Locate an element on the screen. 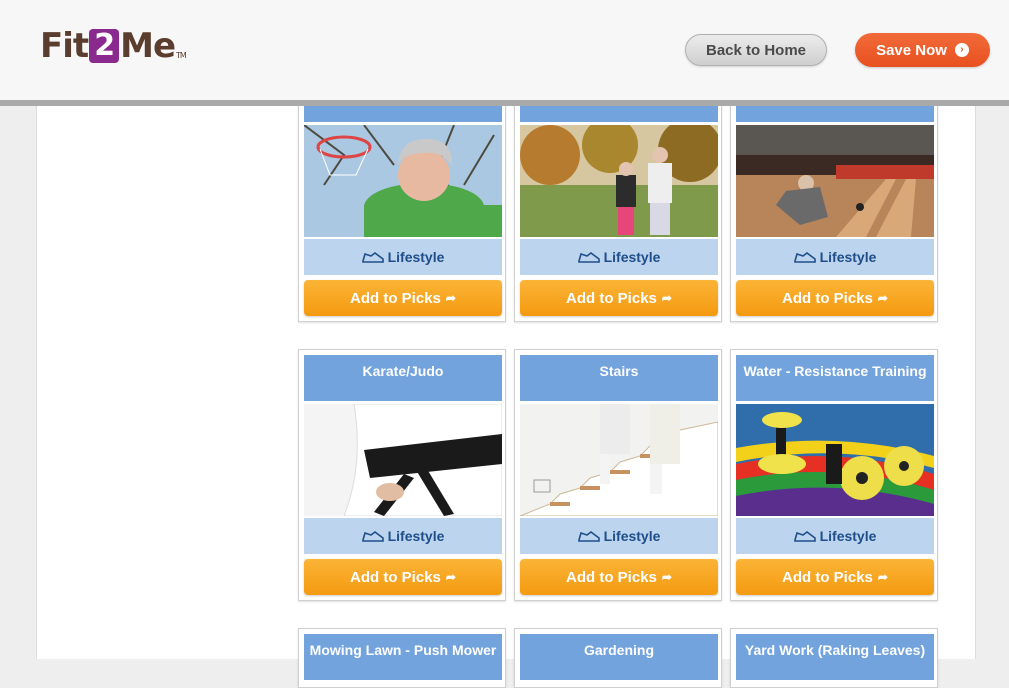 The width and height of the screenshot is (1009, 688). card-title: Water - Resistance Training is located at coordinates (835, 378).